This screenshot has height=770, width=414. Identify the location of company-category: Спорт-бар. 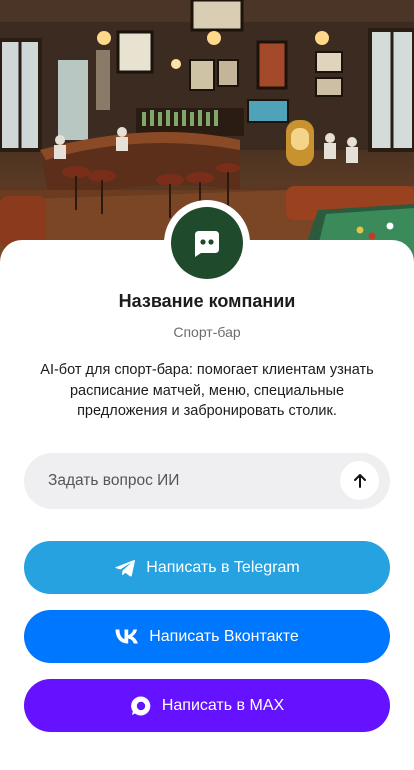
(207, 332).